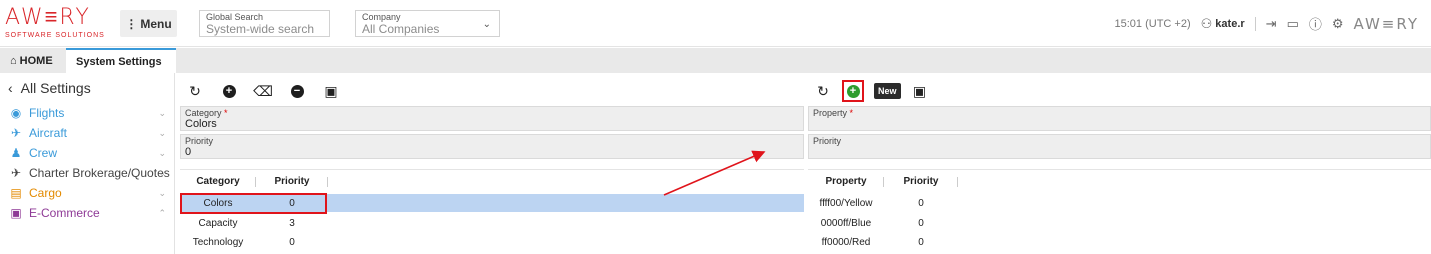 This screenshot has height=254, width=1431. Describe the element at coordinates (714, 173) in the screenshot. I see `annotation-arrow` at that location.